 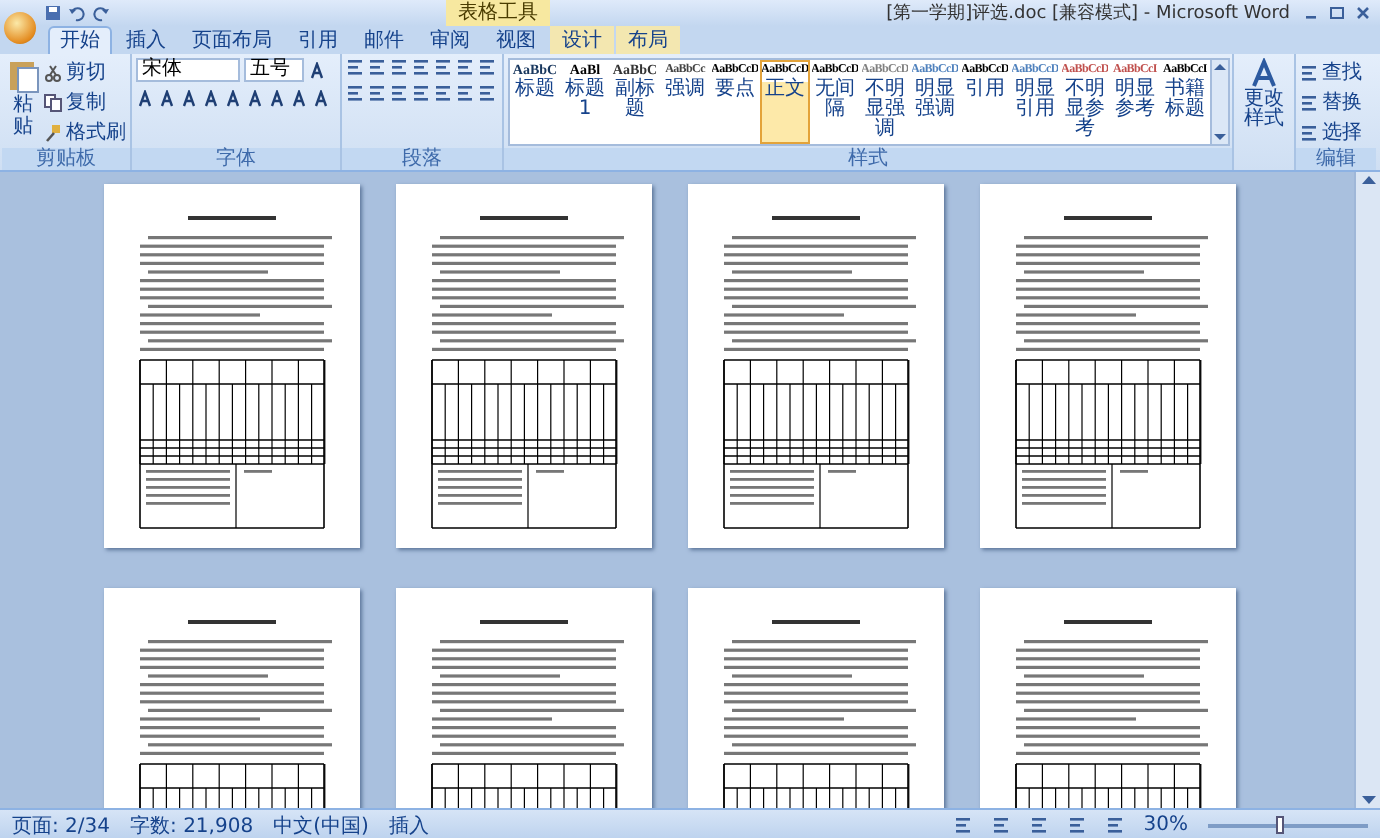 I want to click on style-label: 明显参考, so click(x=1135, y=100).